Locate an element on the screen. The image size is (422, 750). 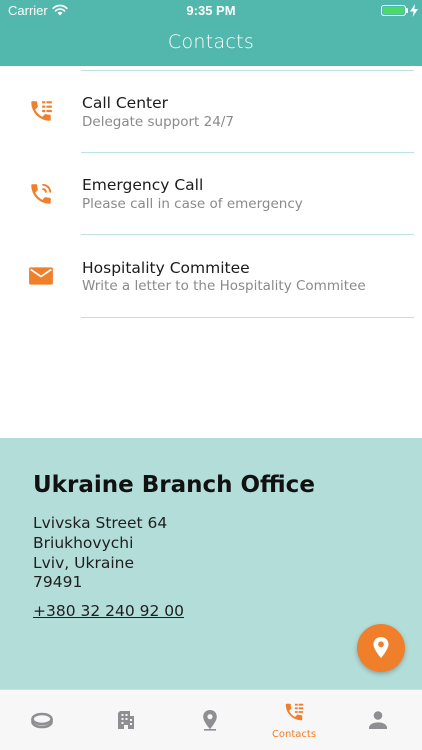
map-location-button is located at coordinates (381, 648).